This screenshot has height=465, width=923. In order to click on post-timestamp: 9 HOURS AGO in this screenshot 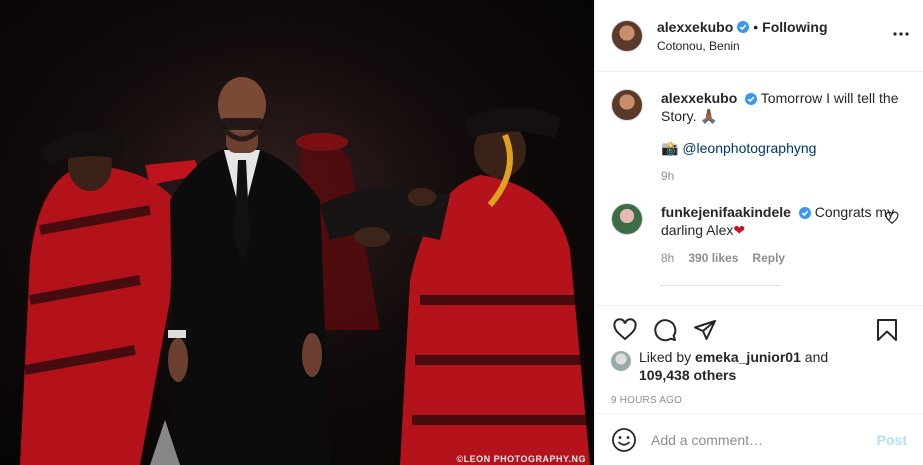, I will do `click(647, 400)`.